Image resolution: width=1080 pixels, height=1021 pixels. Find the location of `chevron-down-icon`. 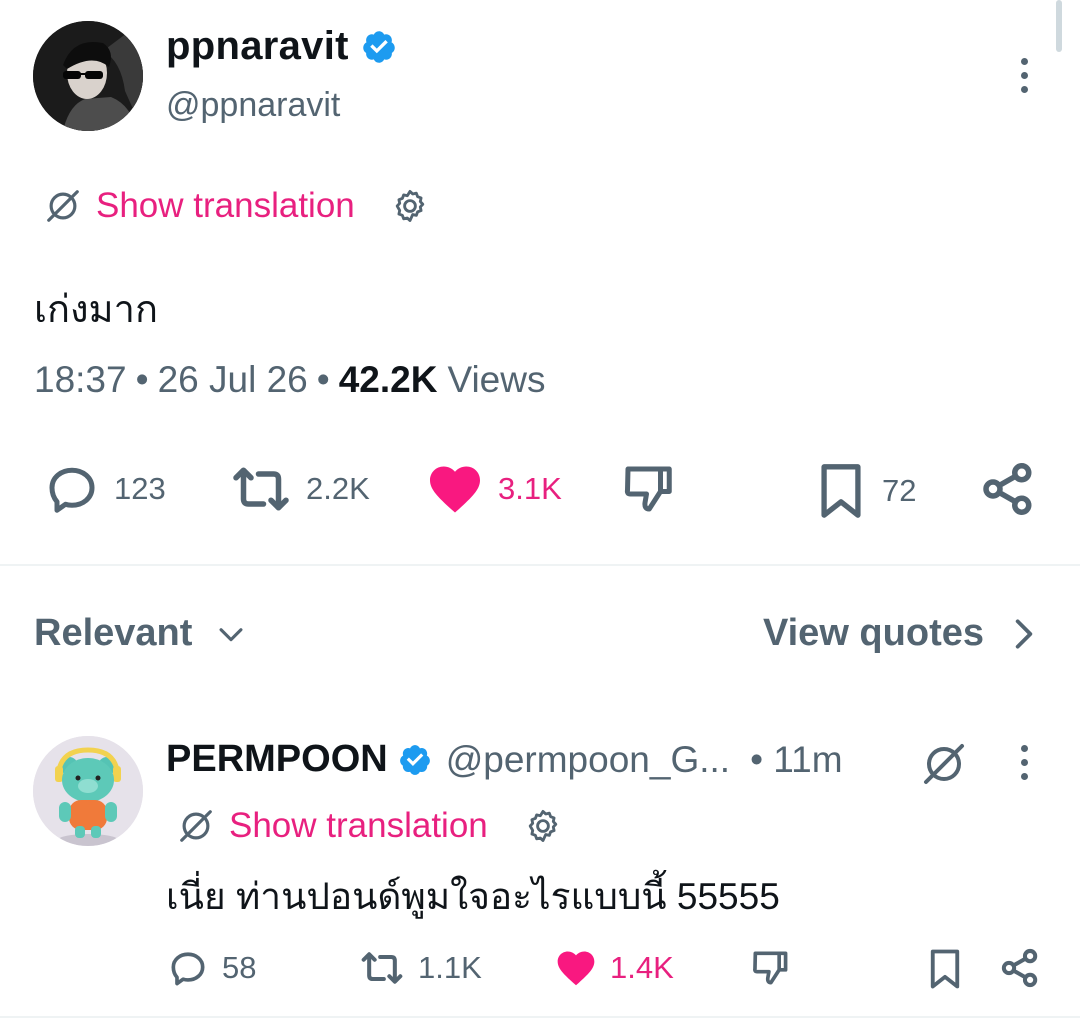

chevron-down-icon is located at coordinates (231, 634).